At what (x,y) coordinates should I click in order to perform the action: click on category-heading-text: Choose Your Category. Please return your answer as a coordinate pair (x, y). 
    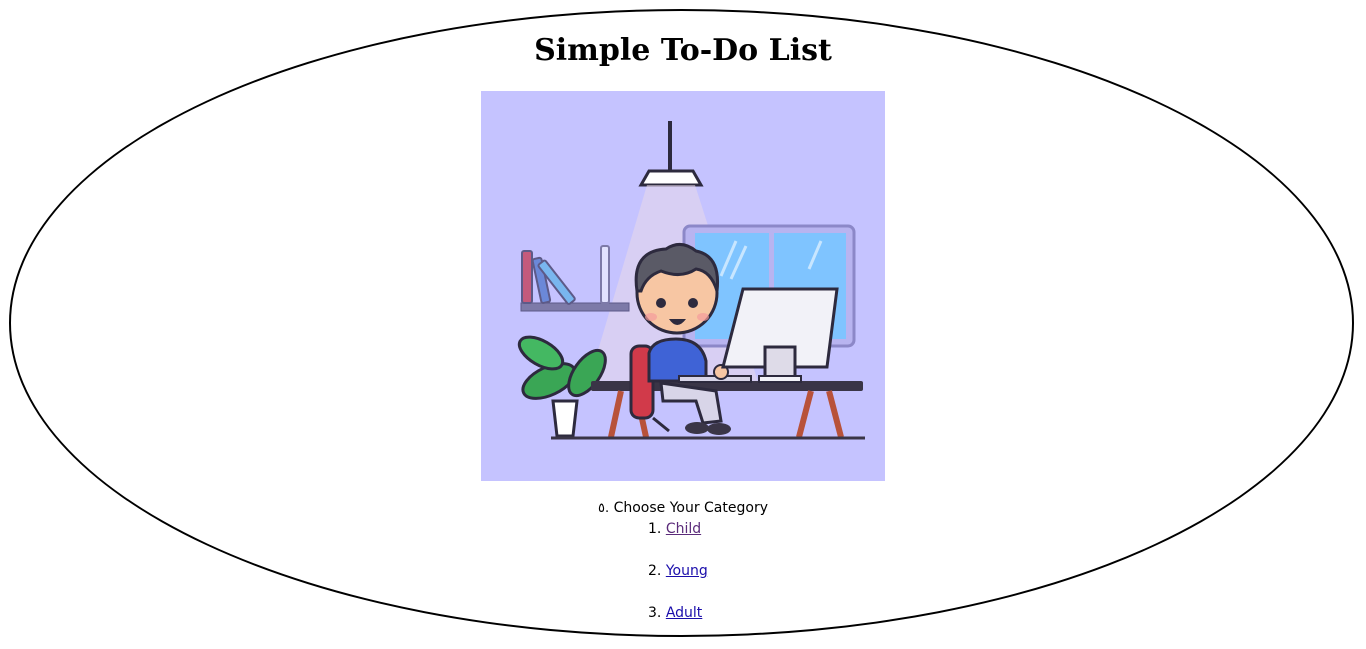
    Looking at the image, I should click on (690, 508).